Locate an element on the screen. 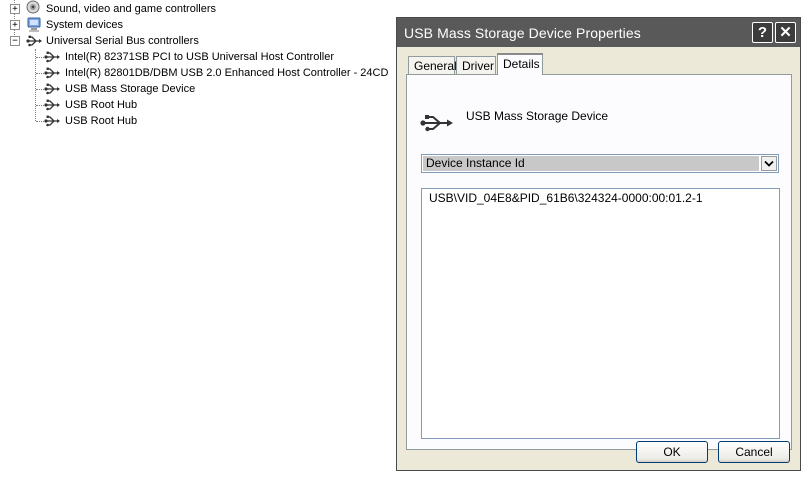 The image size is (810, 480). tree-item-system-devices: + System devices is located at coordinates (125, 25).